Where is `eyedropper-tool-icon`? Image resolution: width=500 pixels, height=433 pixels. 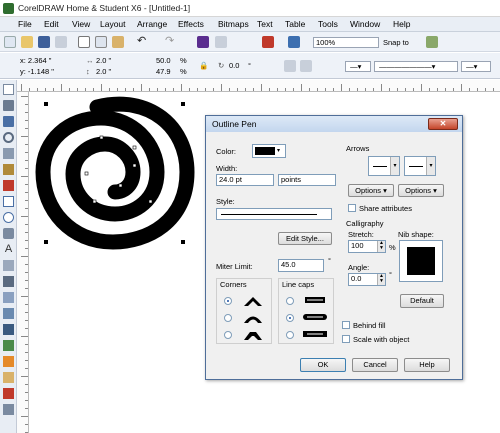
eyedropper-tool-icon is located at coordinates (8, 345).